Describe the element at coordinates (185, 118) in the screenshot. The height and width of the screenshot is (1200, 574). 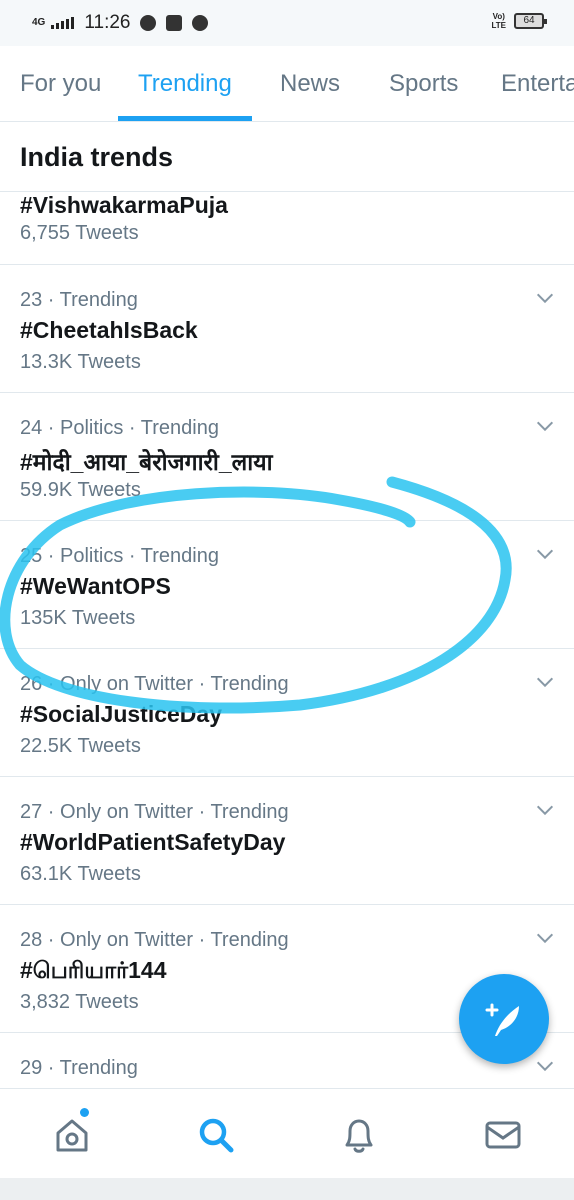
I see `active-tab-indicator` at that location.